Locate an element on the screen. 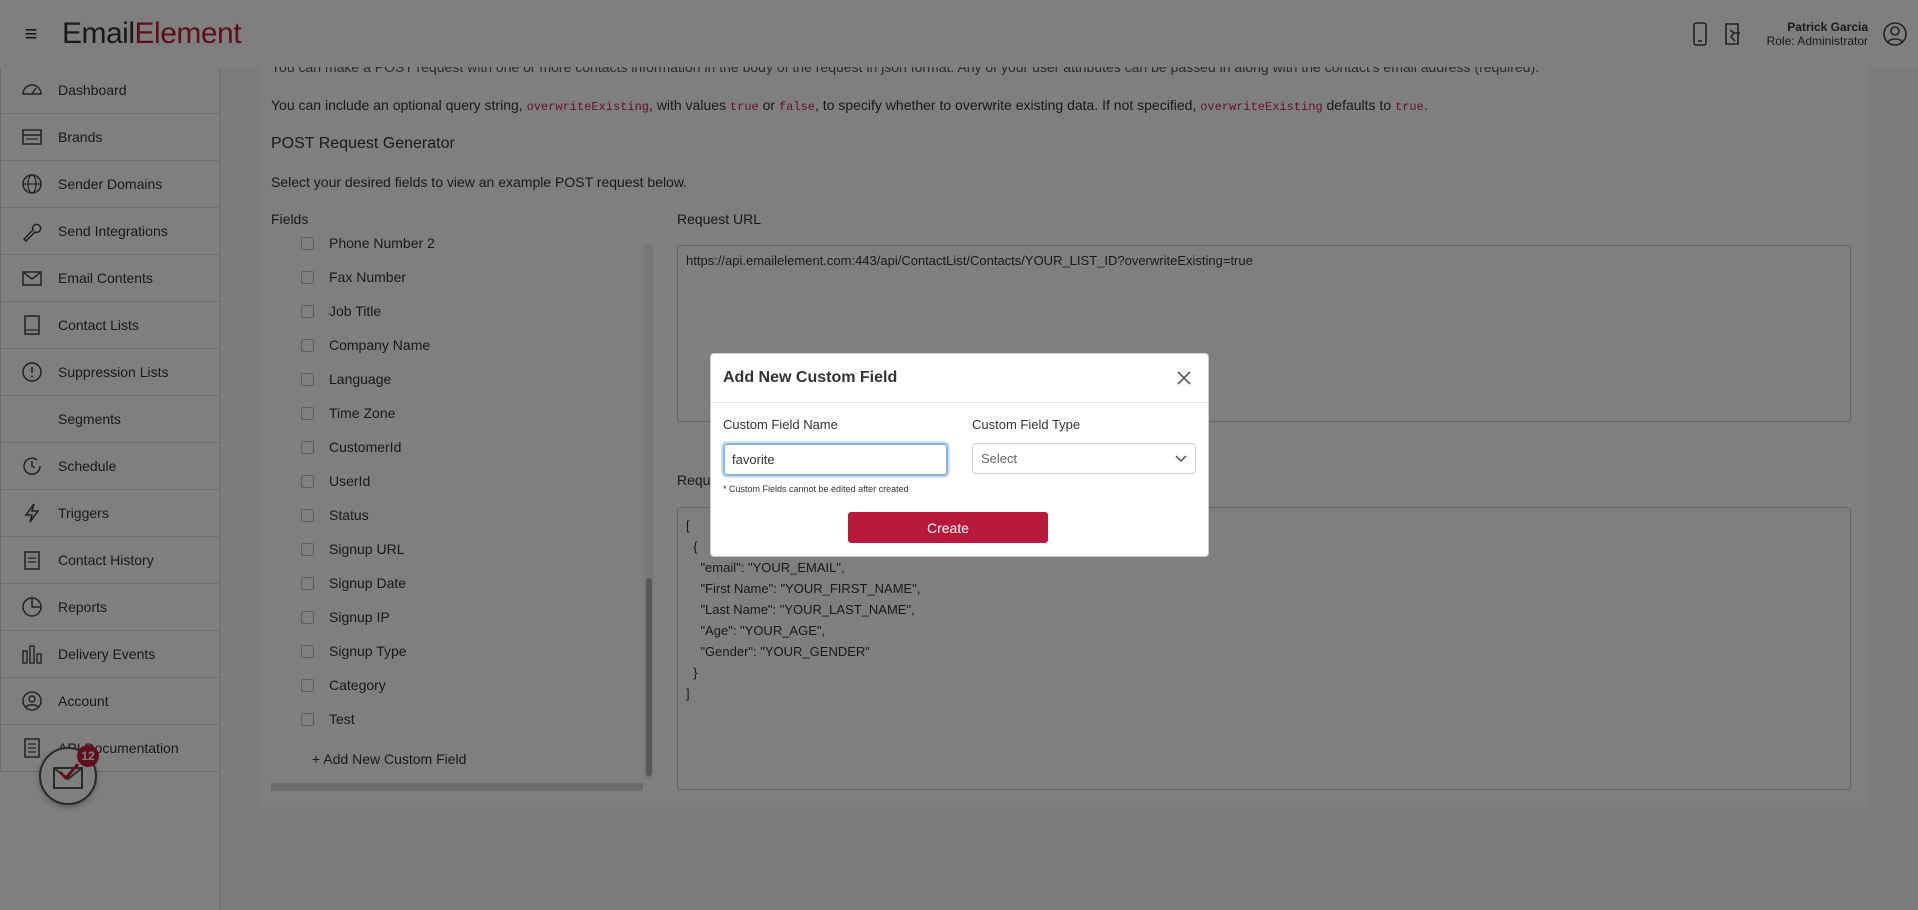  chevron-down-icon is located at coordinates (1181, 458).